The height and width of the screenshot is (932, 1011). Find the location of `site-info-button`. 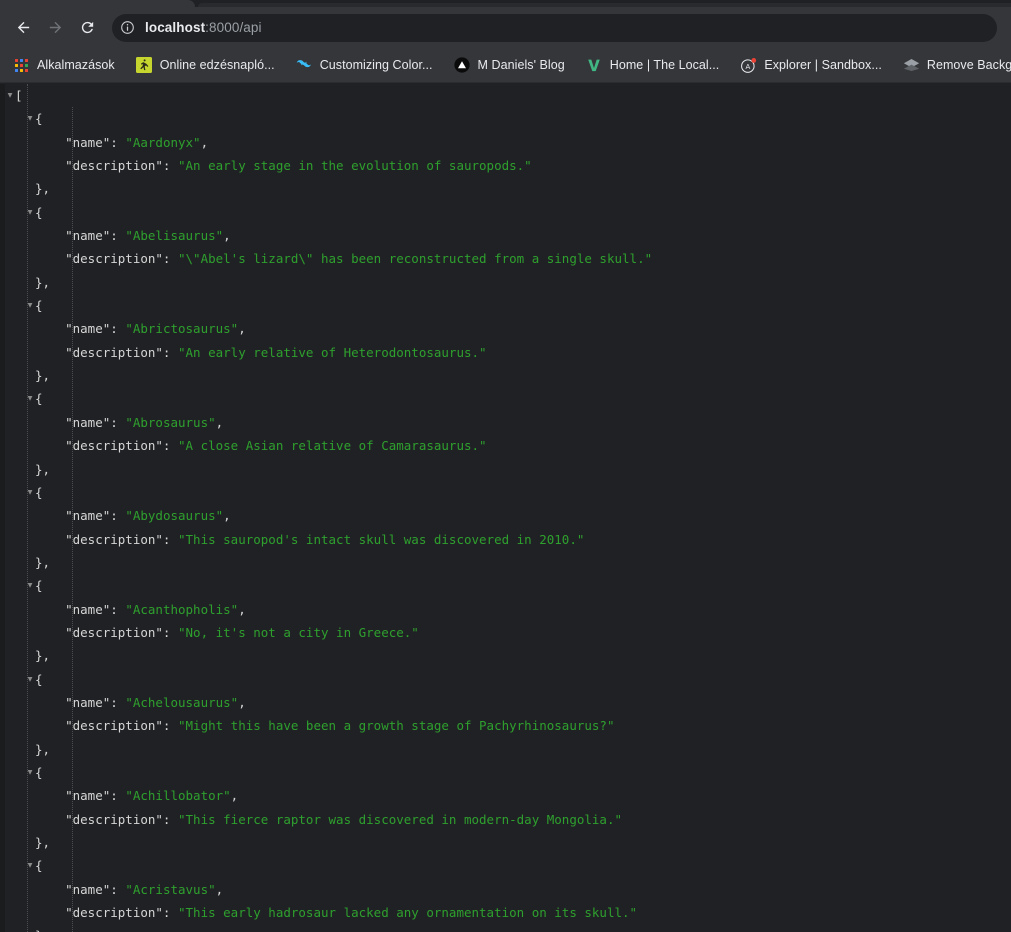

site-info-button is located at coordinates (127, 28).